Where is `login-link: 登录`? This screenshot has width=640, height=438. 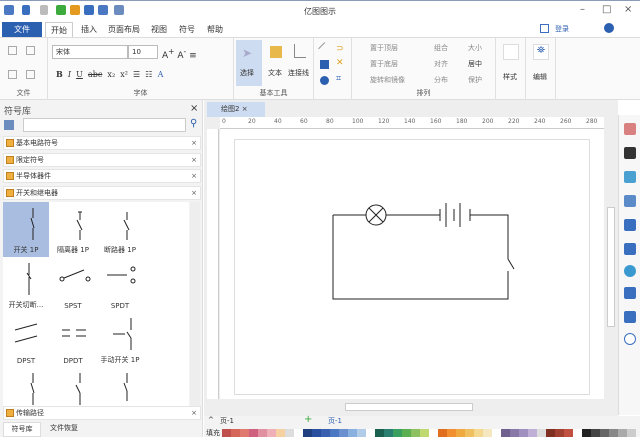
login-link: 登录 is located at coordinates (562, 29).